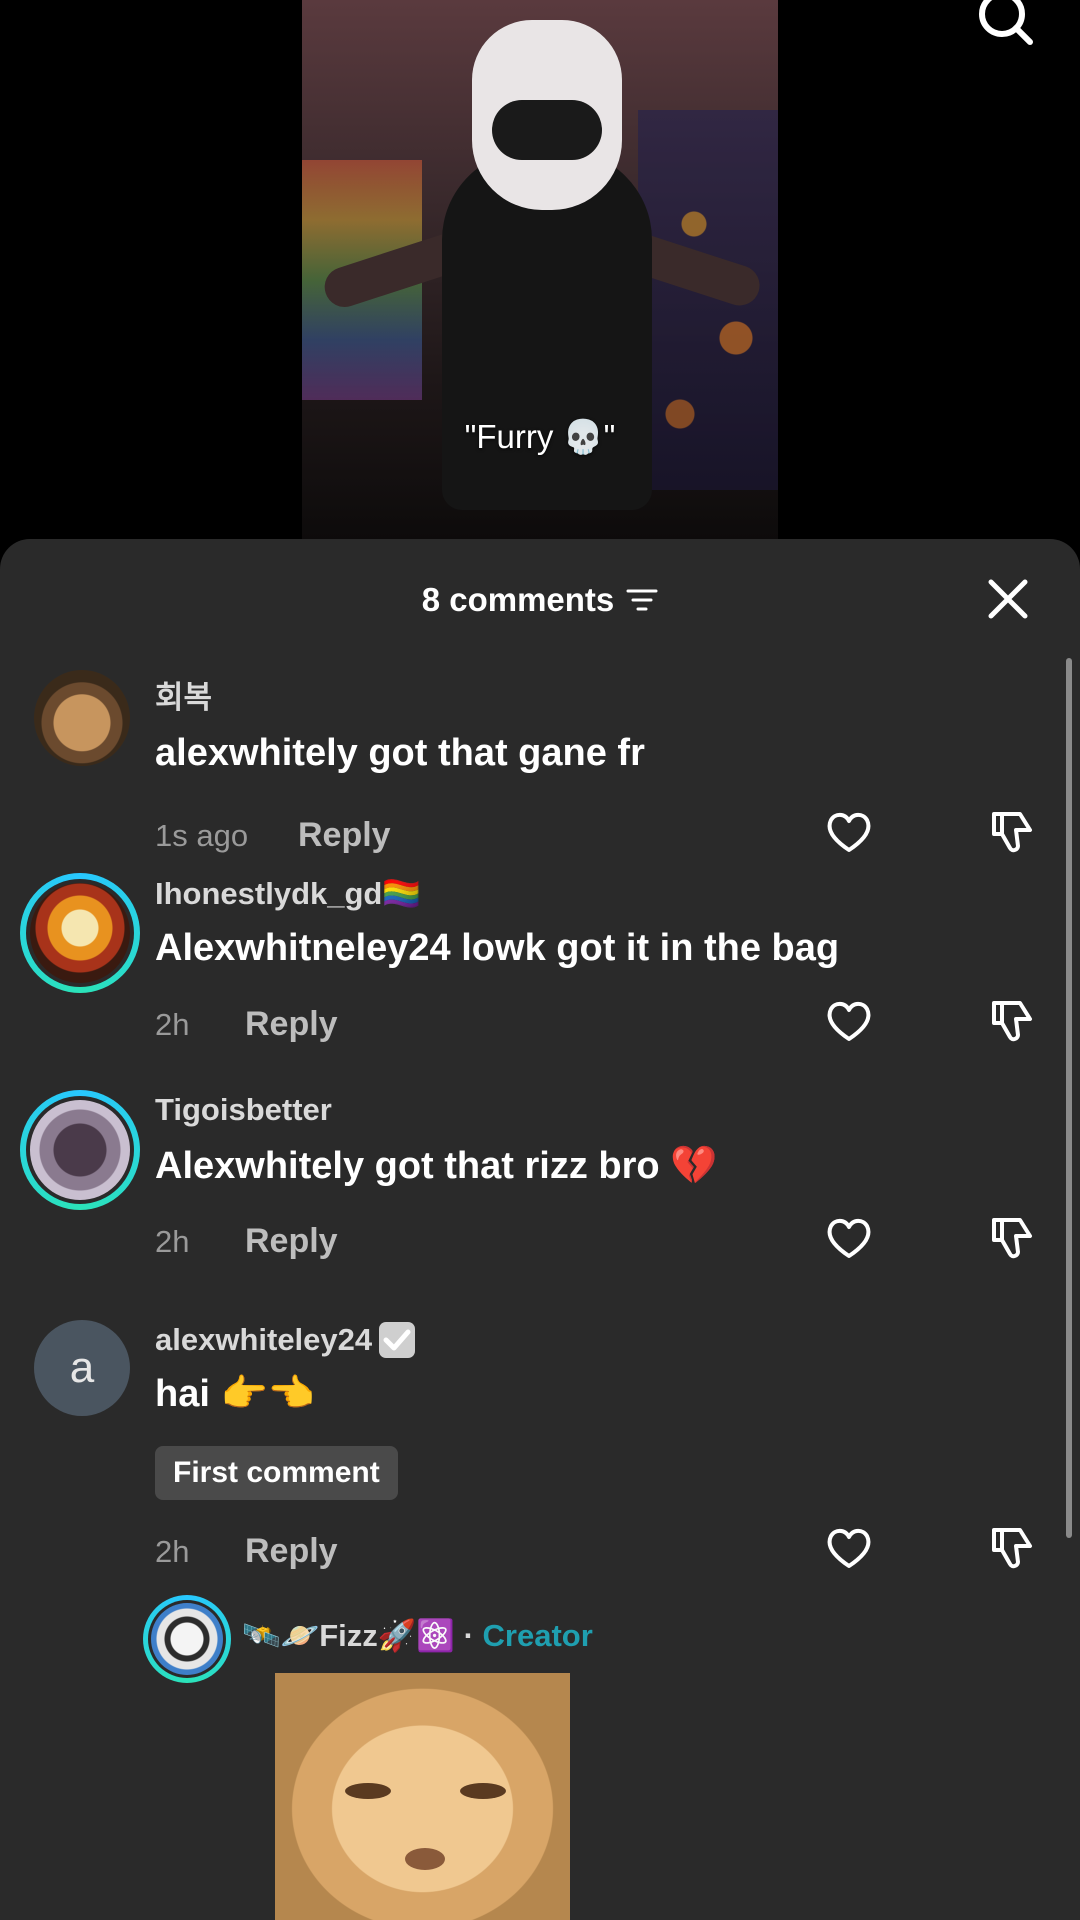 This screenshot has width=1080, height=1920. What do you see at coordinates (1069, 1098) in the screenshot?
I see `comments-scrollbar` at bounding box center [1069, 1098].